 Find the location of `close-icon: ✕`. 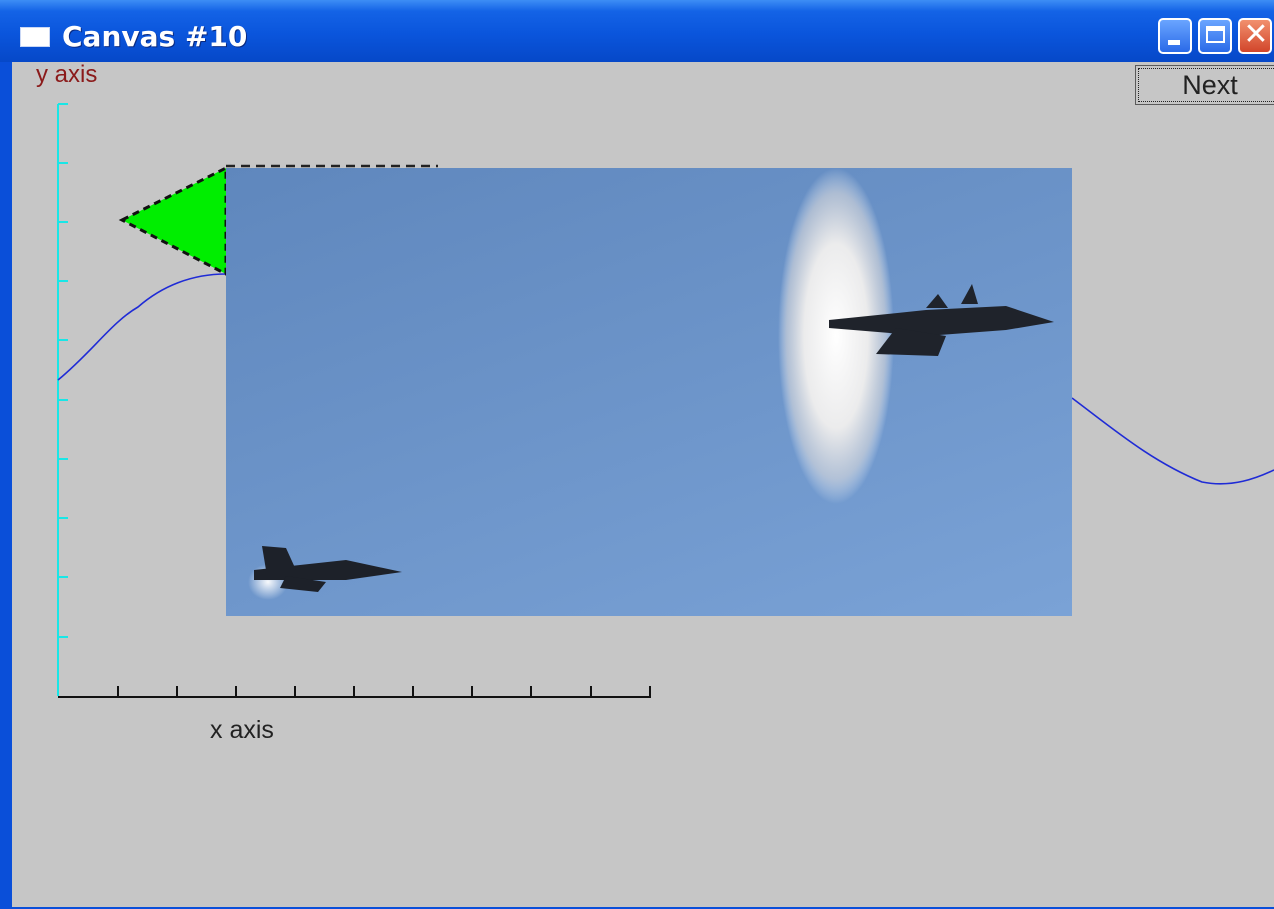

close-icon: ✕ is located at coordinates (1256, 34).